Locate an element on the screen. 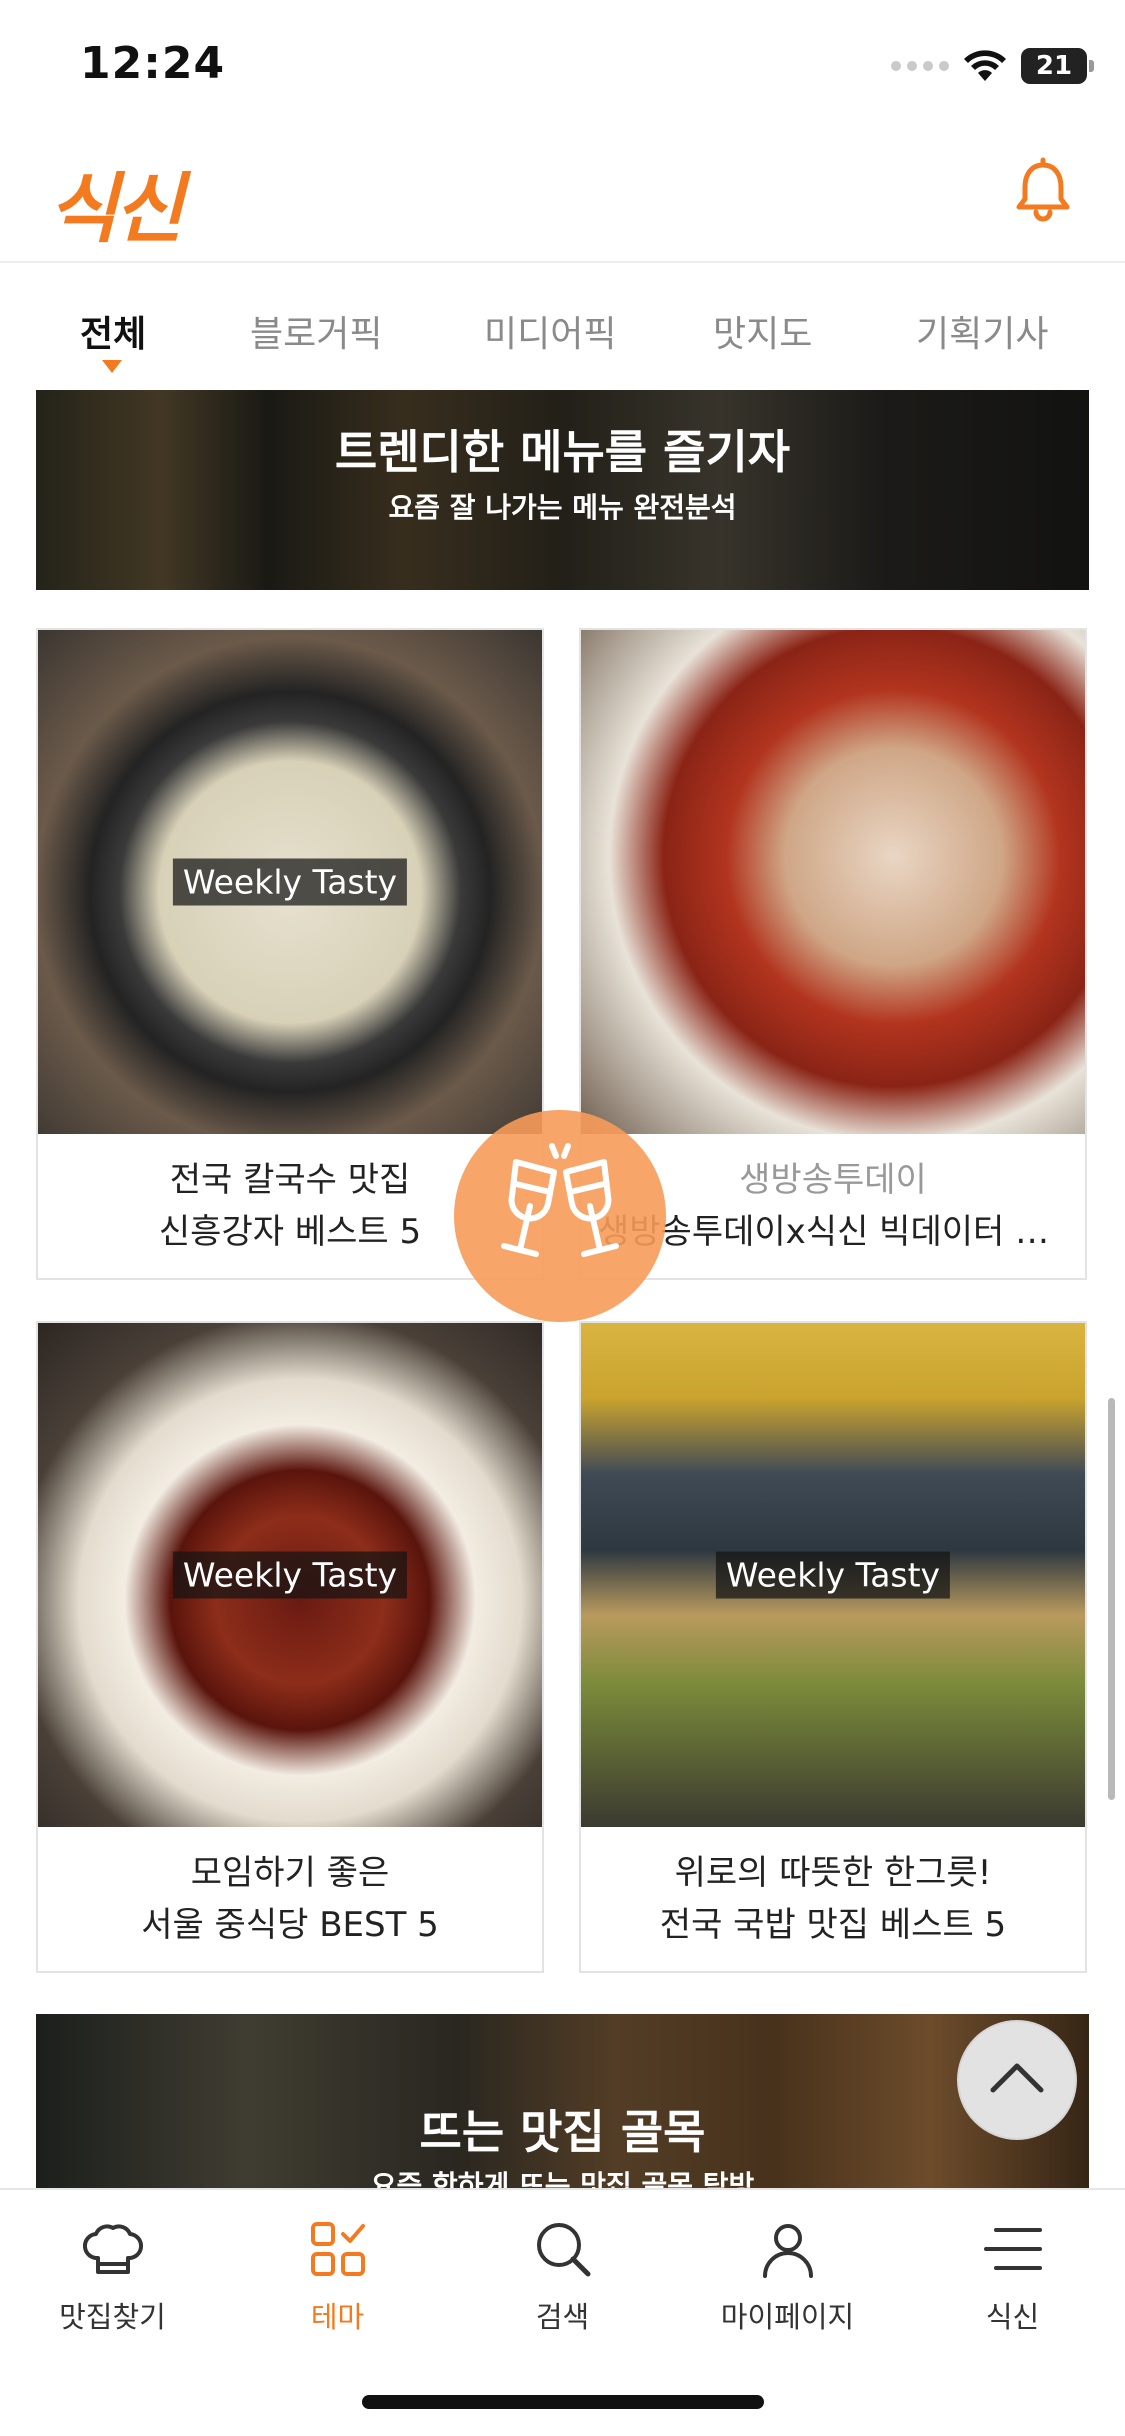 The image size is (1125, 2436). menu-icon is located at coordinates (1012, 2249).